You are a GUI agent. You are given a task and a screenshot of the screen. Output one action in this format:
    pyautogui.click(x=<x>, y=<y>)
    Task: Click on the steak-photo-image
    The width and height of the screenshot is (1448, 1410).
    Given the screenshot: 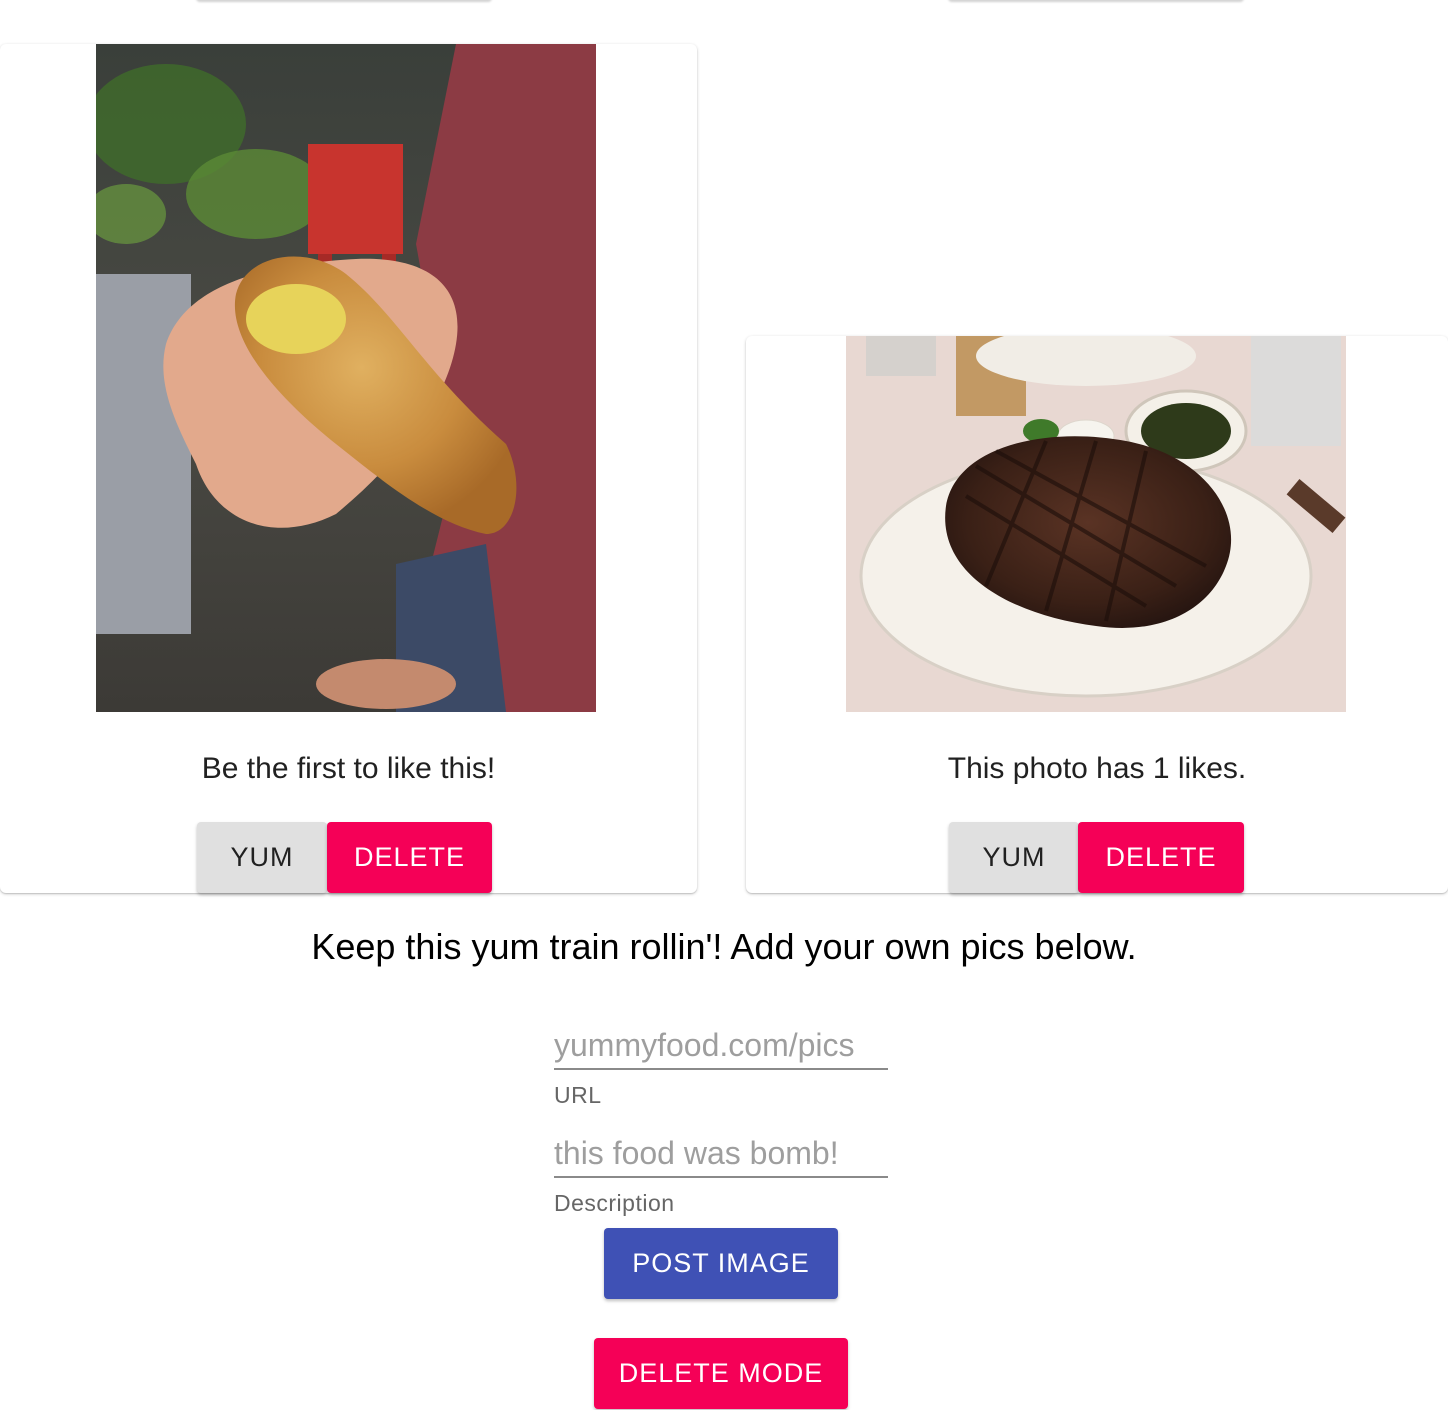 What is the action you would take?
    pyautogui.click(x=1096, y=524)
    